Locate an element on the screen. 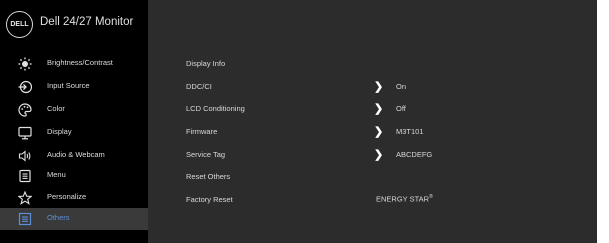  sidebar-item-label: Audio & Webcam is located at coordinates (76, 154).